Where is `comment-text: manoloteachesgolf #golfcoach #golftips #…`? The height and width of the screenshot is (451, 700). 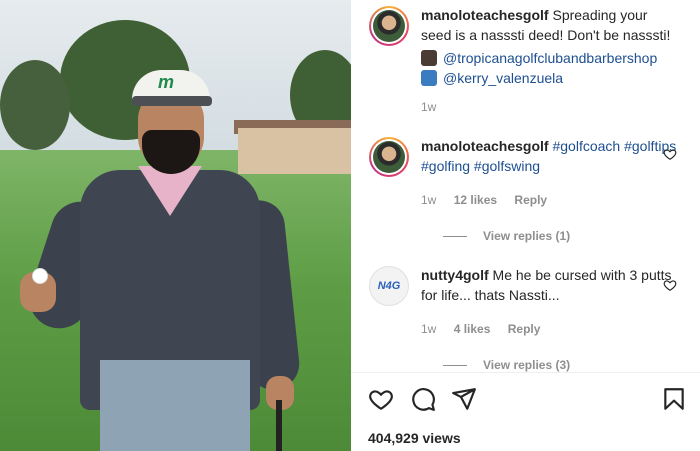 comment-text: manoloteachesgolf #golfcoach #golftips #… is located at coordinates (550, 156).